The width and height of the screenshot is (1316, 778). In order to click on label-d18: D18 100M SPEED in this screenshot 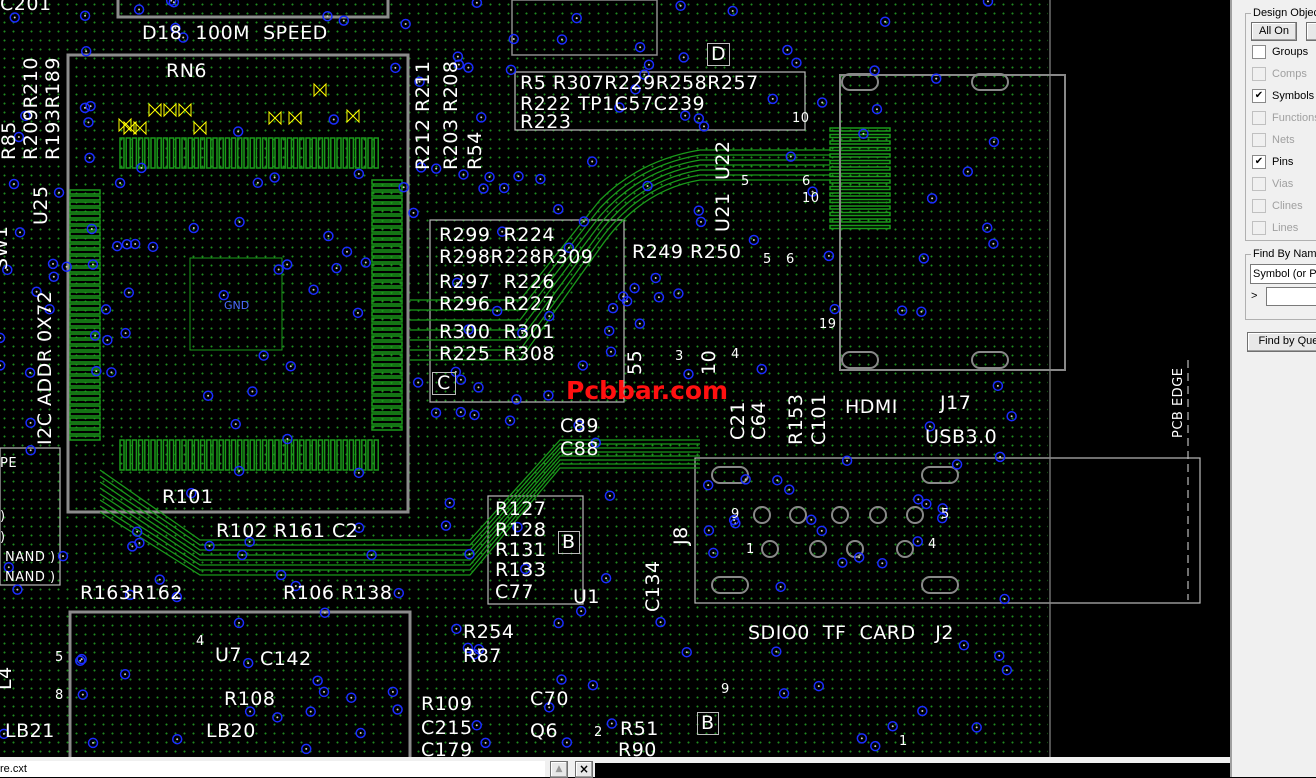, I will do `click(235, 33)`.